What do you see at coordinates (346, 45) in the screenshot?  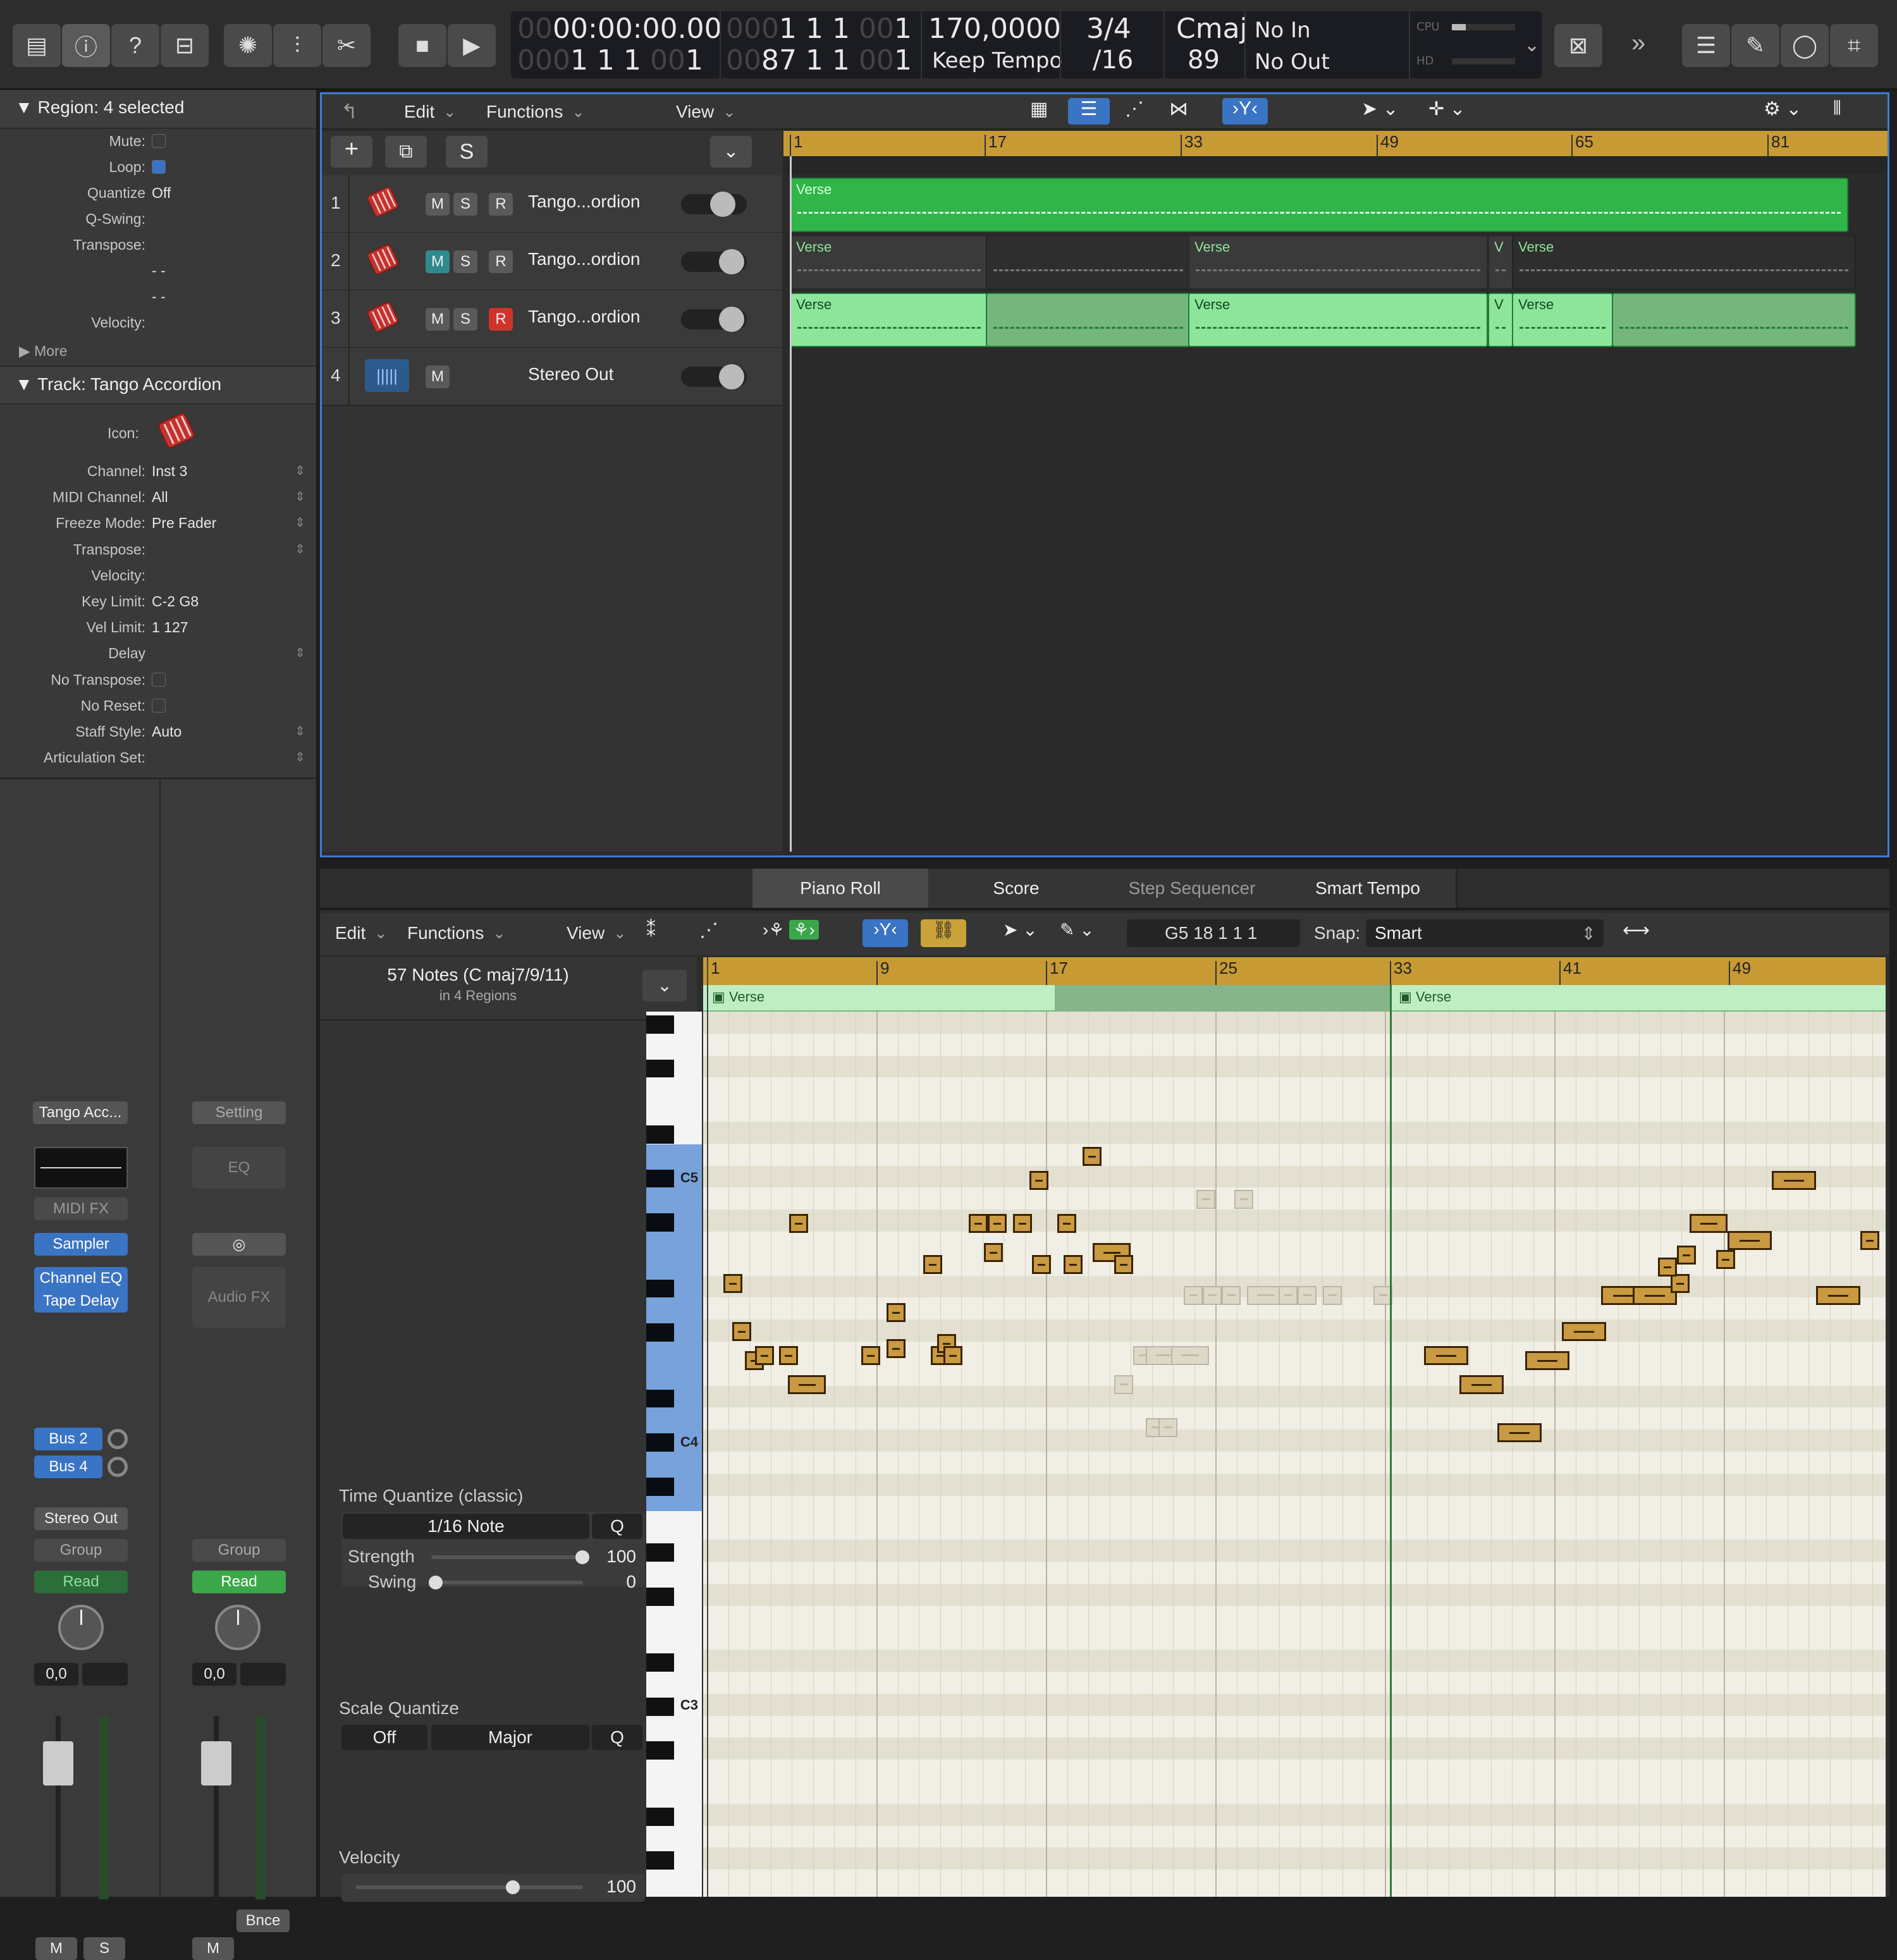 I see `editors-button: ✂` at bounding box center [346, 45].